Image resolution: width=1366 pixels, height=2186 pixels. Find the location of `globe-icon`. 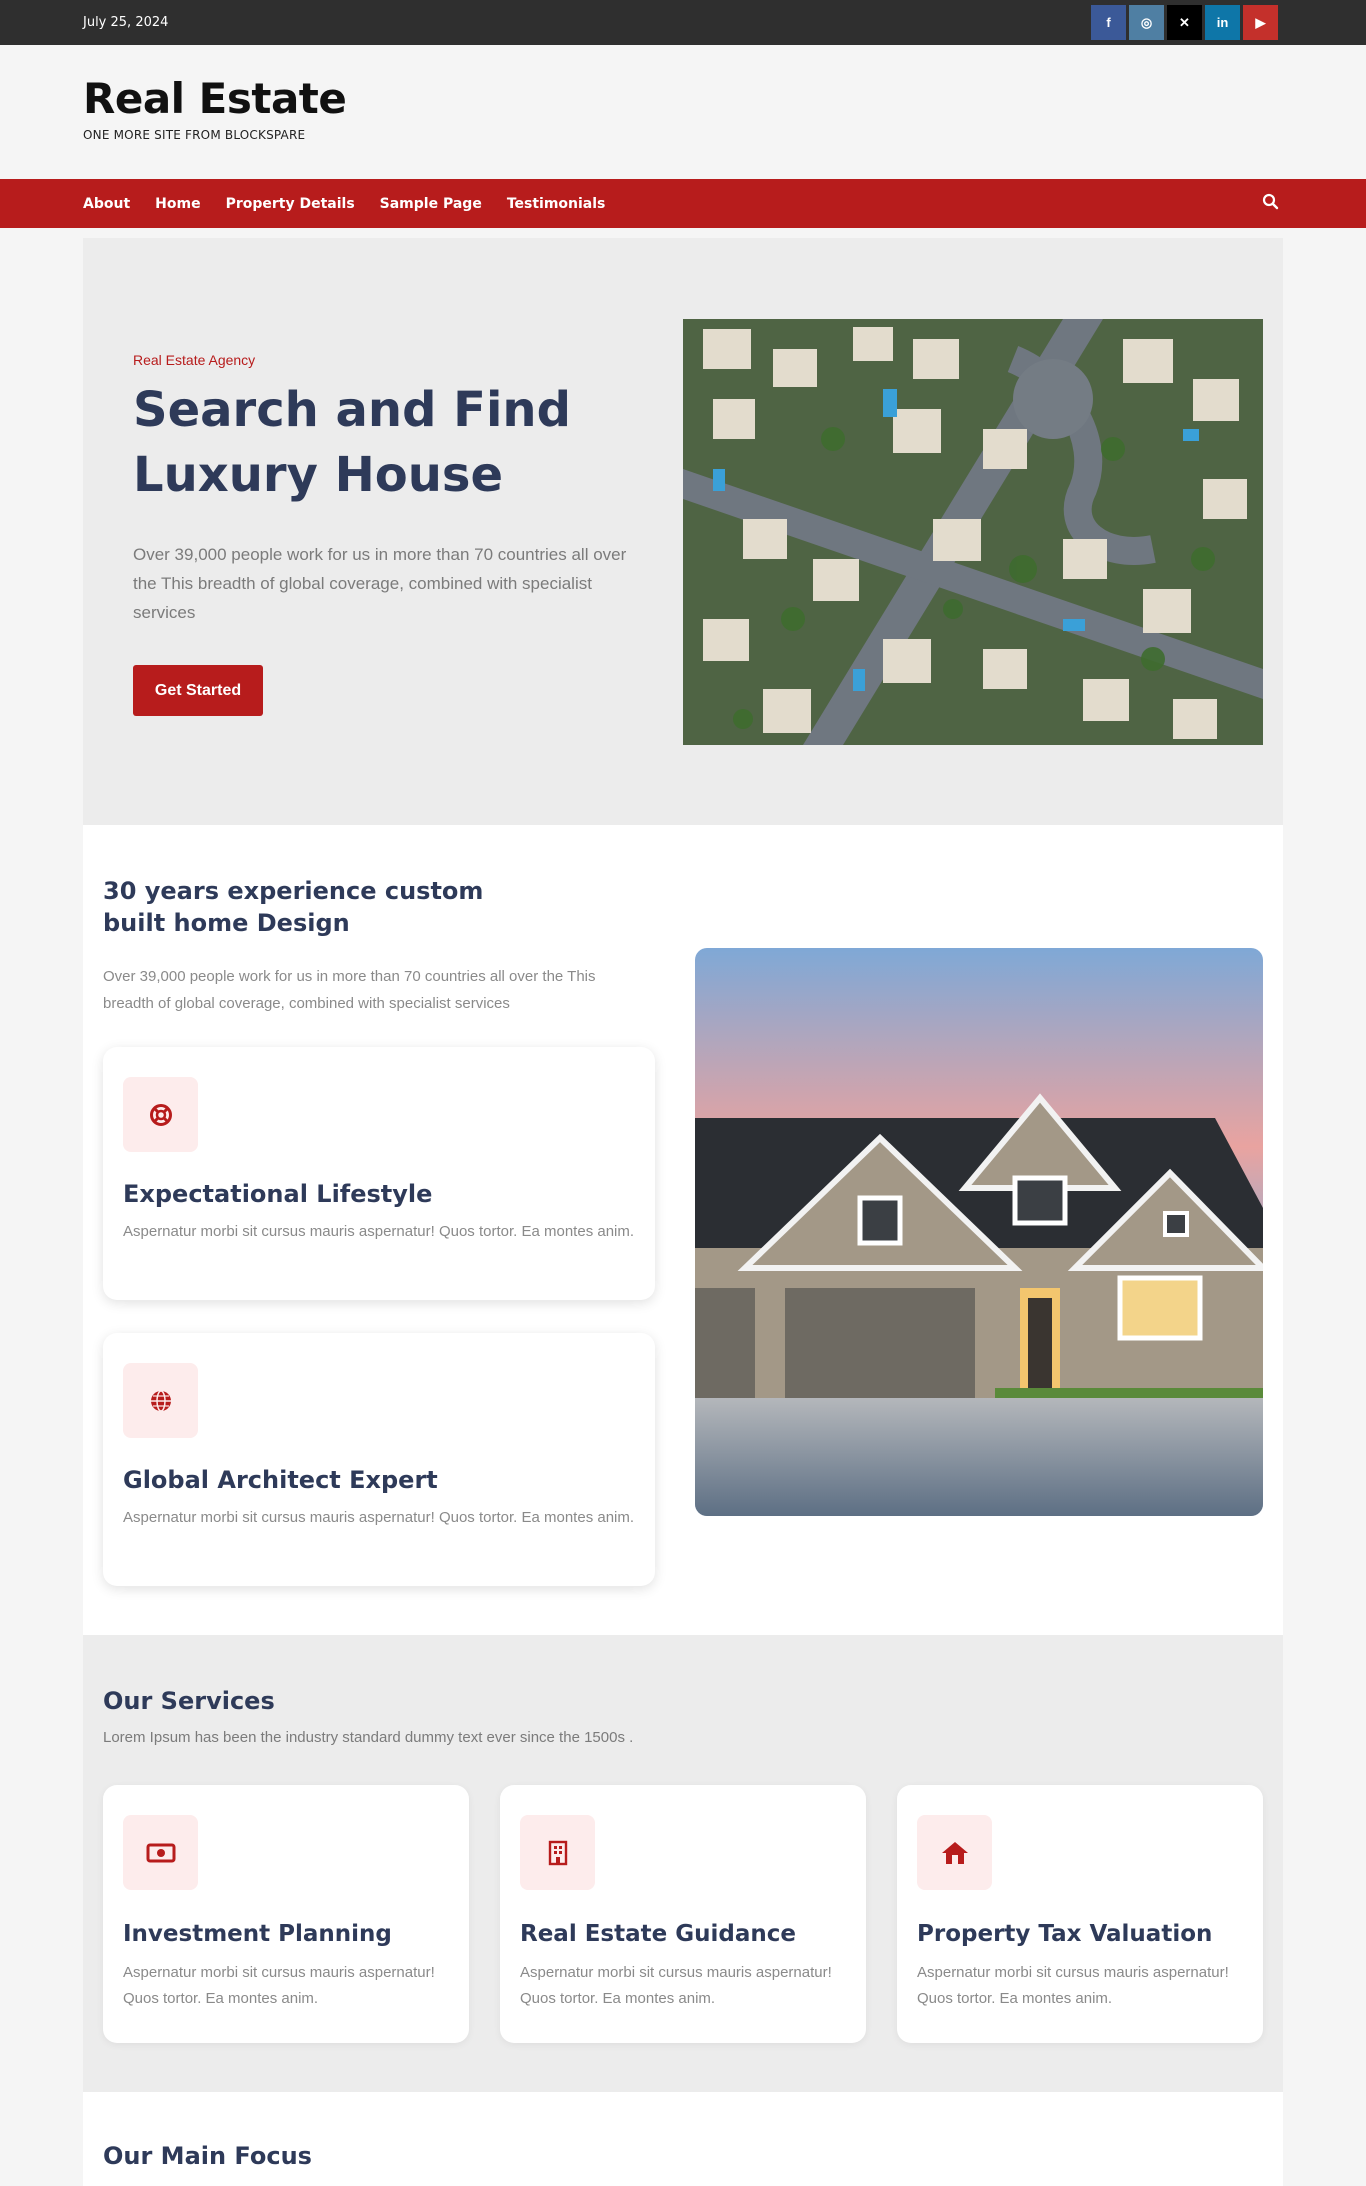

globe-icon is located at coordinates (160, 1400).